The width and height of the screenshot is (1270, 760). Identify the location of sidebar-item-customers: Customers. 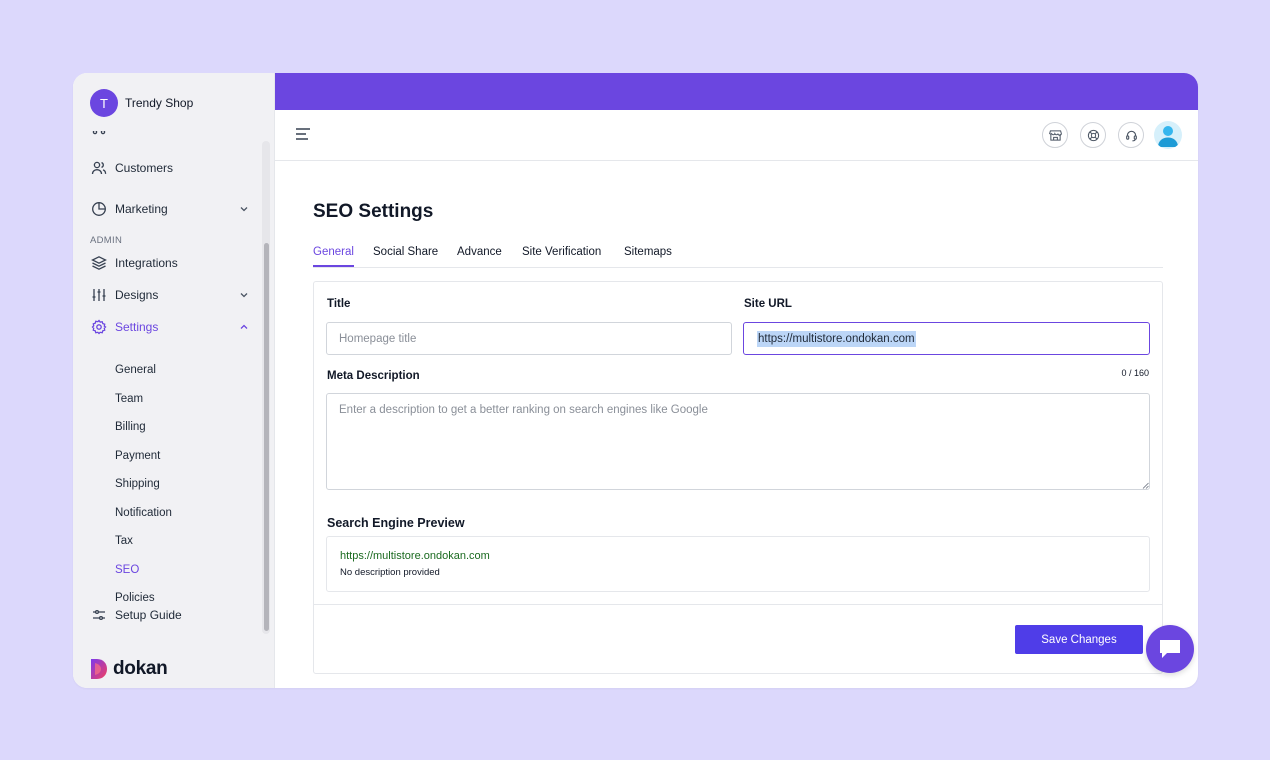
(170, 168).